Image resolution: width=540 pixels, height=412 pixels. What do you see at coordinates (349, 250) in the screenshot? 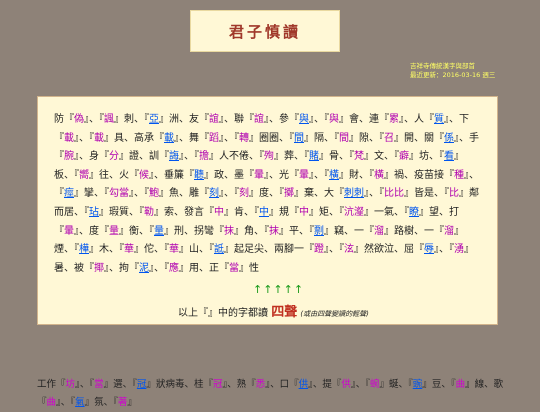
I see `highlighted-char: 泫` at bounding box center [349, 250].